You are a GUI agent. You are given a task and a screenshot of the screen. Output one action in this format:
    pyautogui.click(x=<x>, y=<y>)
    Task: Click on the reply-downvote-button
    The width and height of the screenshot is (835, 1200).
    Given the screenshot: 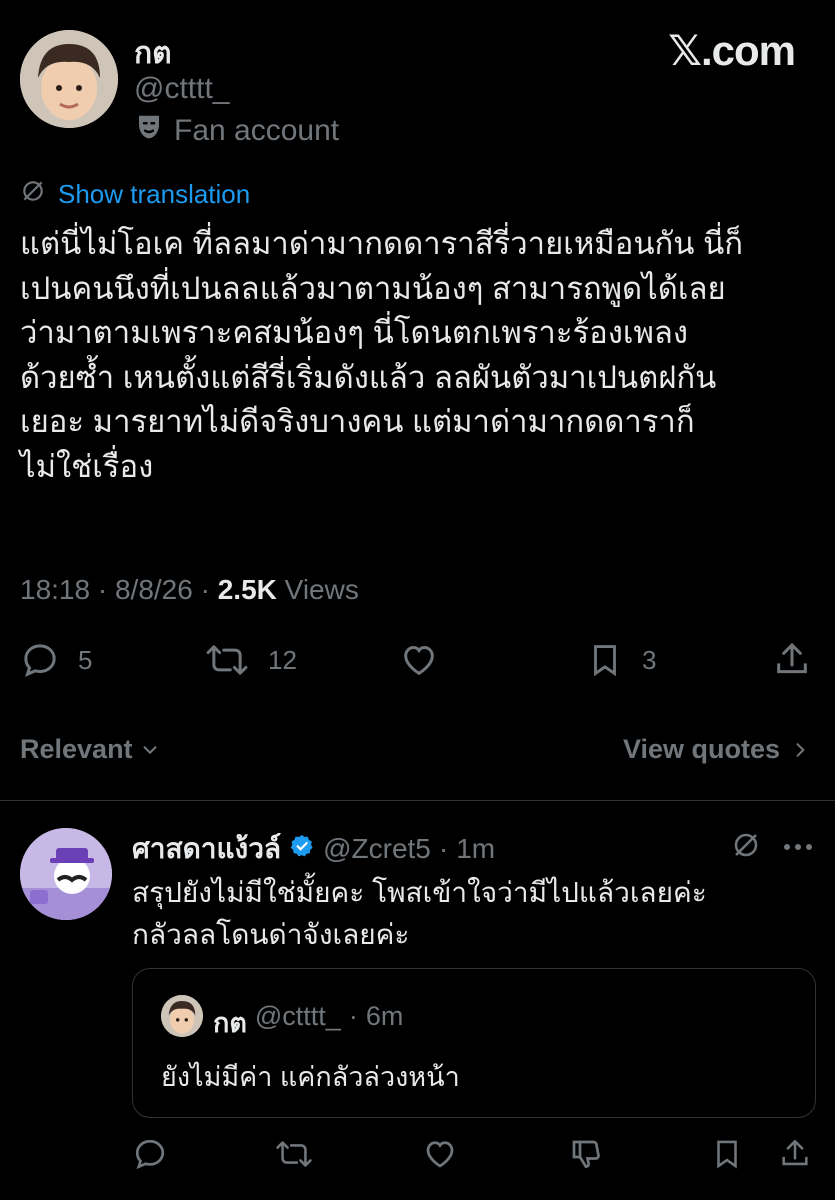 What is the action you would take?
    pyautogui.click(x=586, y=1156)
    